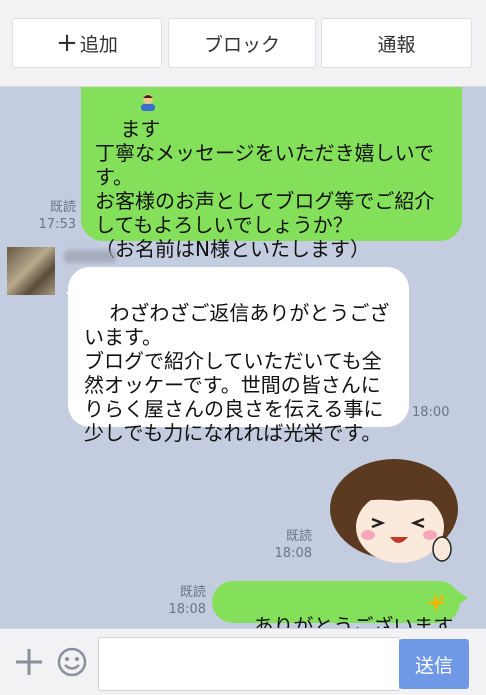 Image resolution: width=486 pixels, height=695 pixels. What do you see at coordinates (249, 664) in the screenshot?
I see `message-input` at bounding box center [249, 664].